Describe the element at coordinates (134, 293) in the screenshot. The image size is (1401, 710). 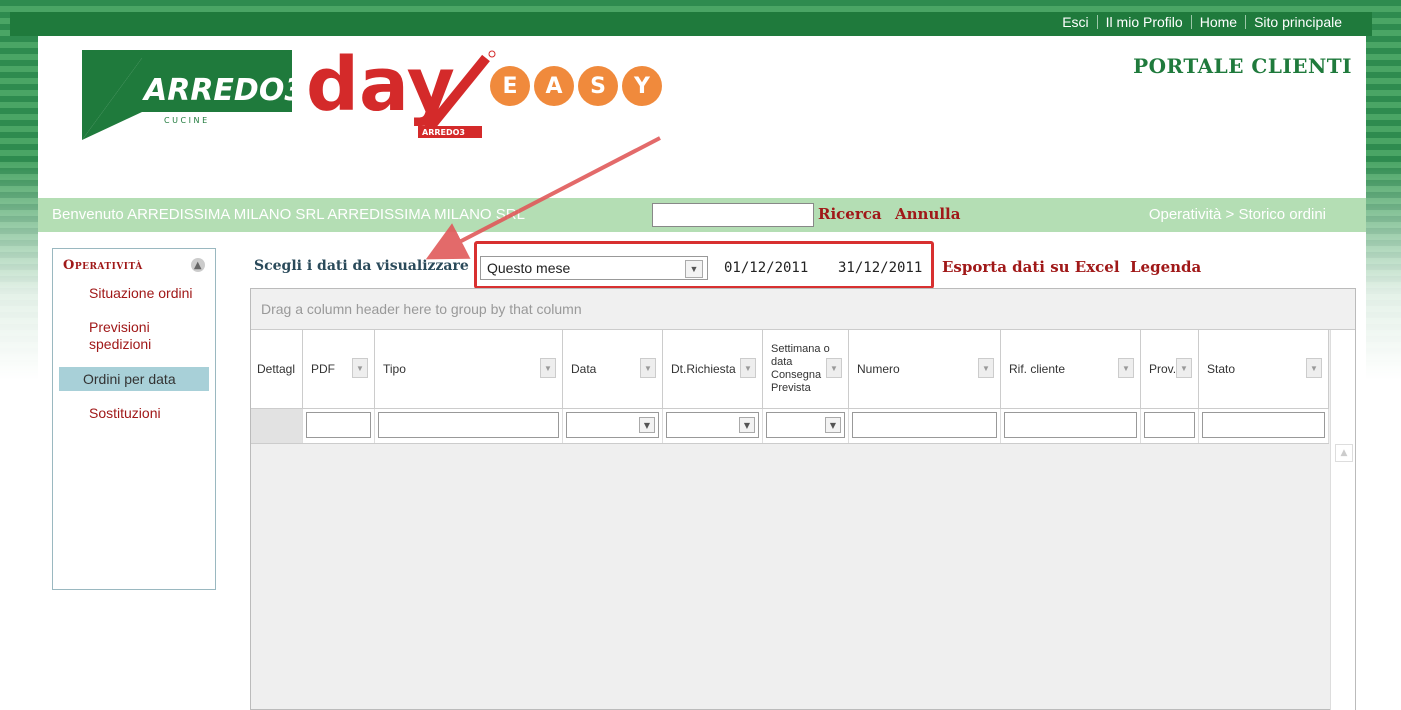
I see `sidebar-item-situazione-ordini: Situazione ordini` at that location.